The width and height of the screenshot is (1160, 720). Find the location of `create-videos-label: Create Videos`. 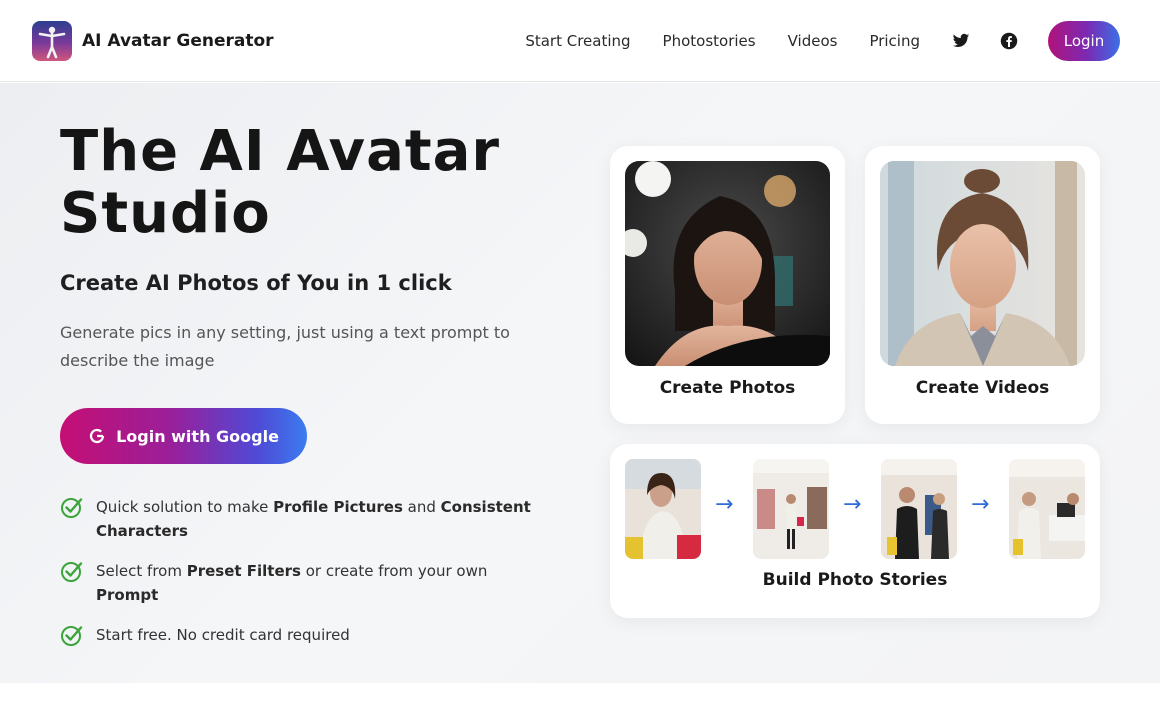

create-videos-label: Create Videos is located at coordinates (982, 388).